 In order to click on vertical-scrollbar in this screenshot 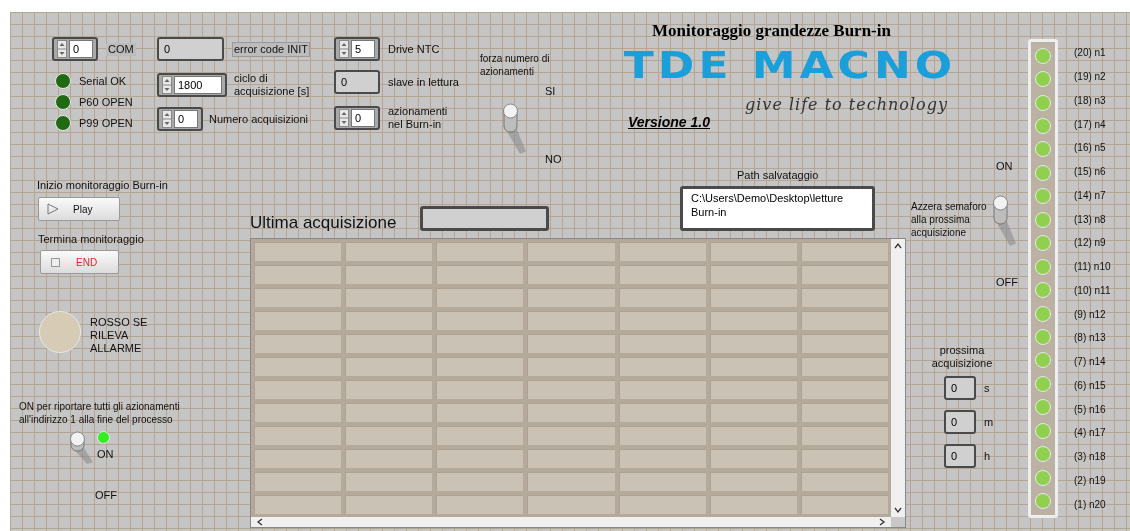, I will do `click(898, 378)`.